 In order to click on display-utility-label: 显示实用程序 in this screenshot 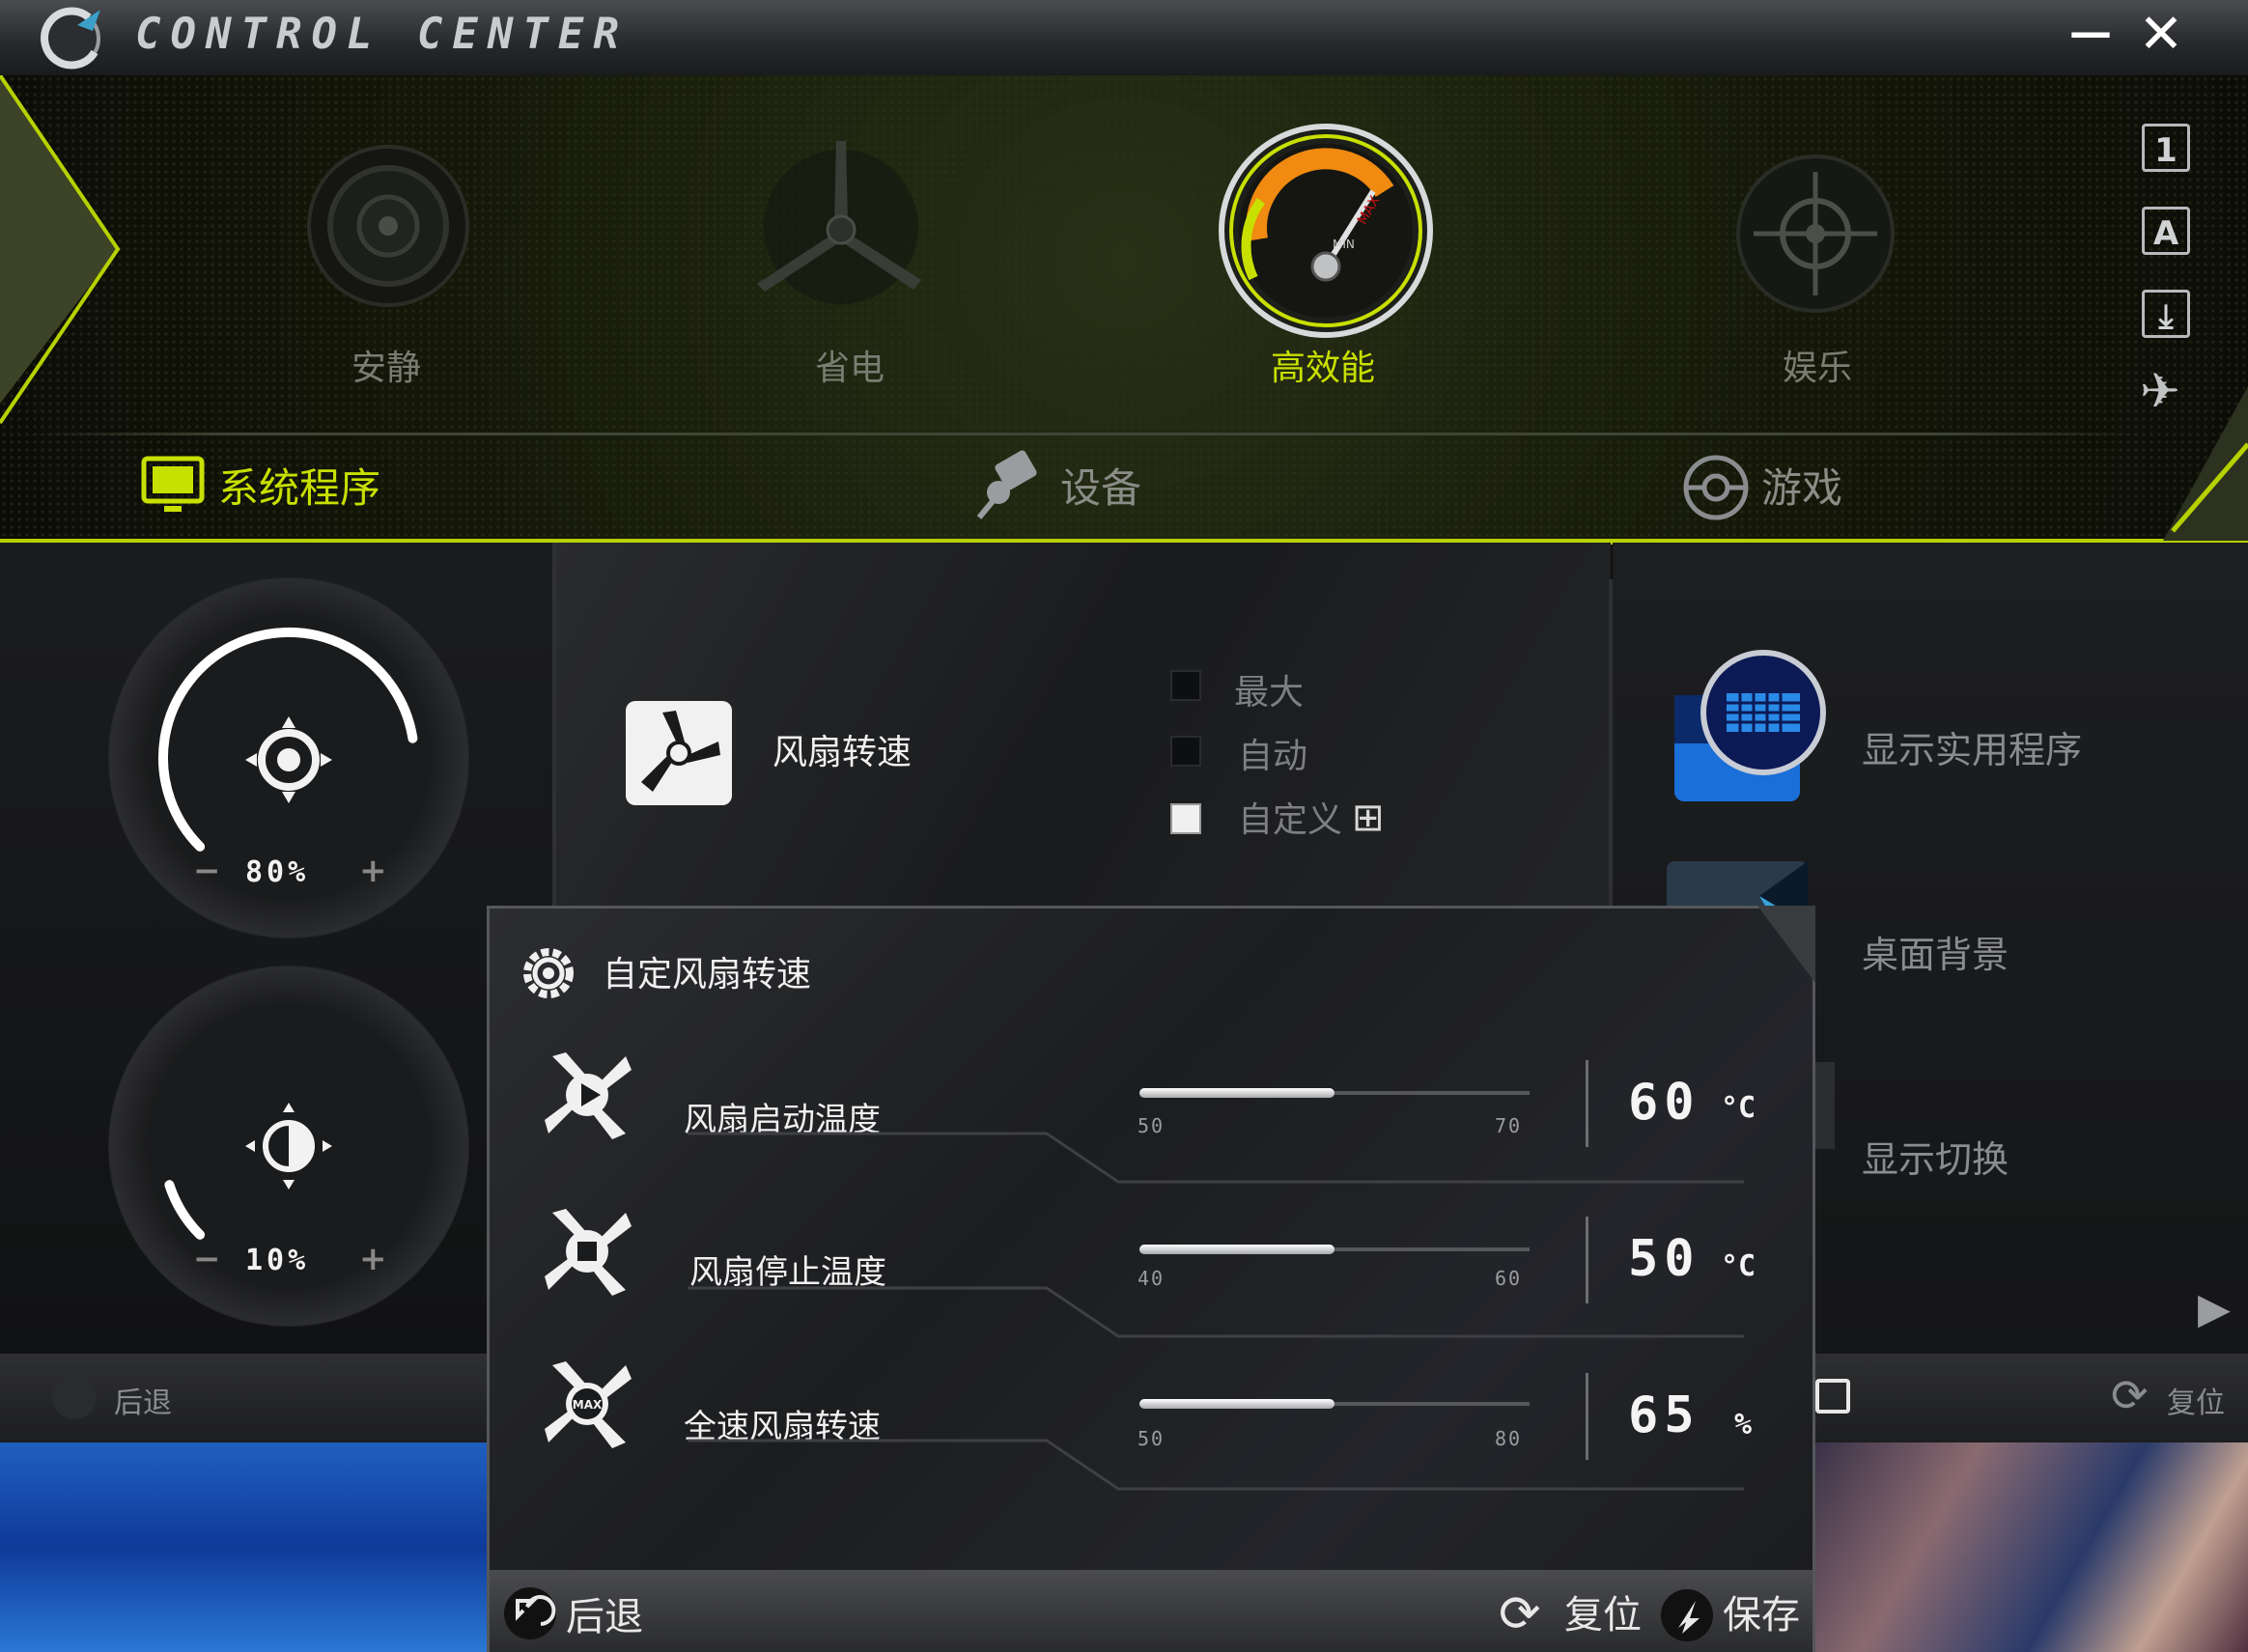, I will do `click(1972, 747)`.